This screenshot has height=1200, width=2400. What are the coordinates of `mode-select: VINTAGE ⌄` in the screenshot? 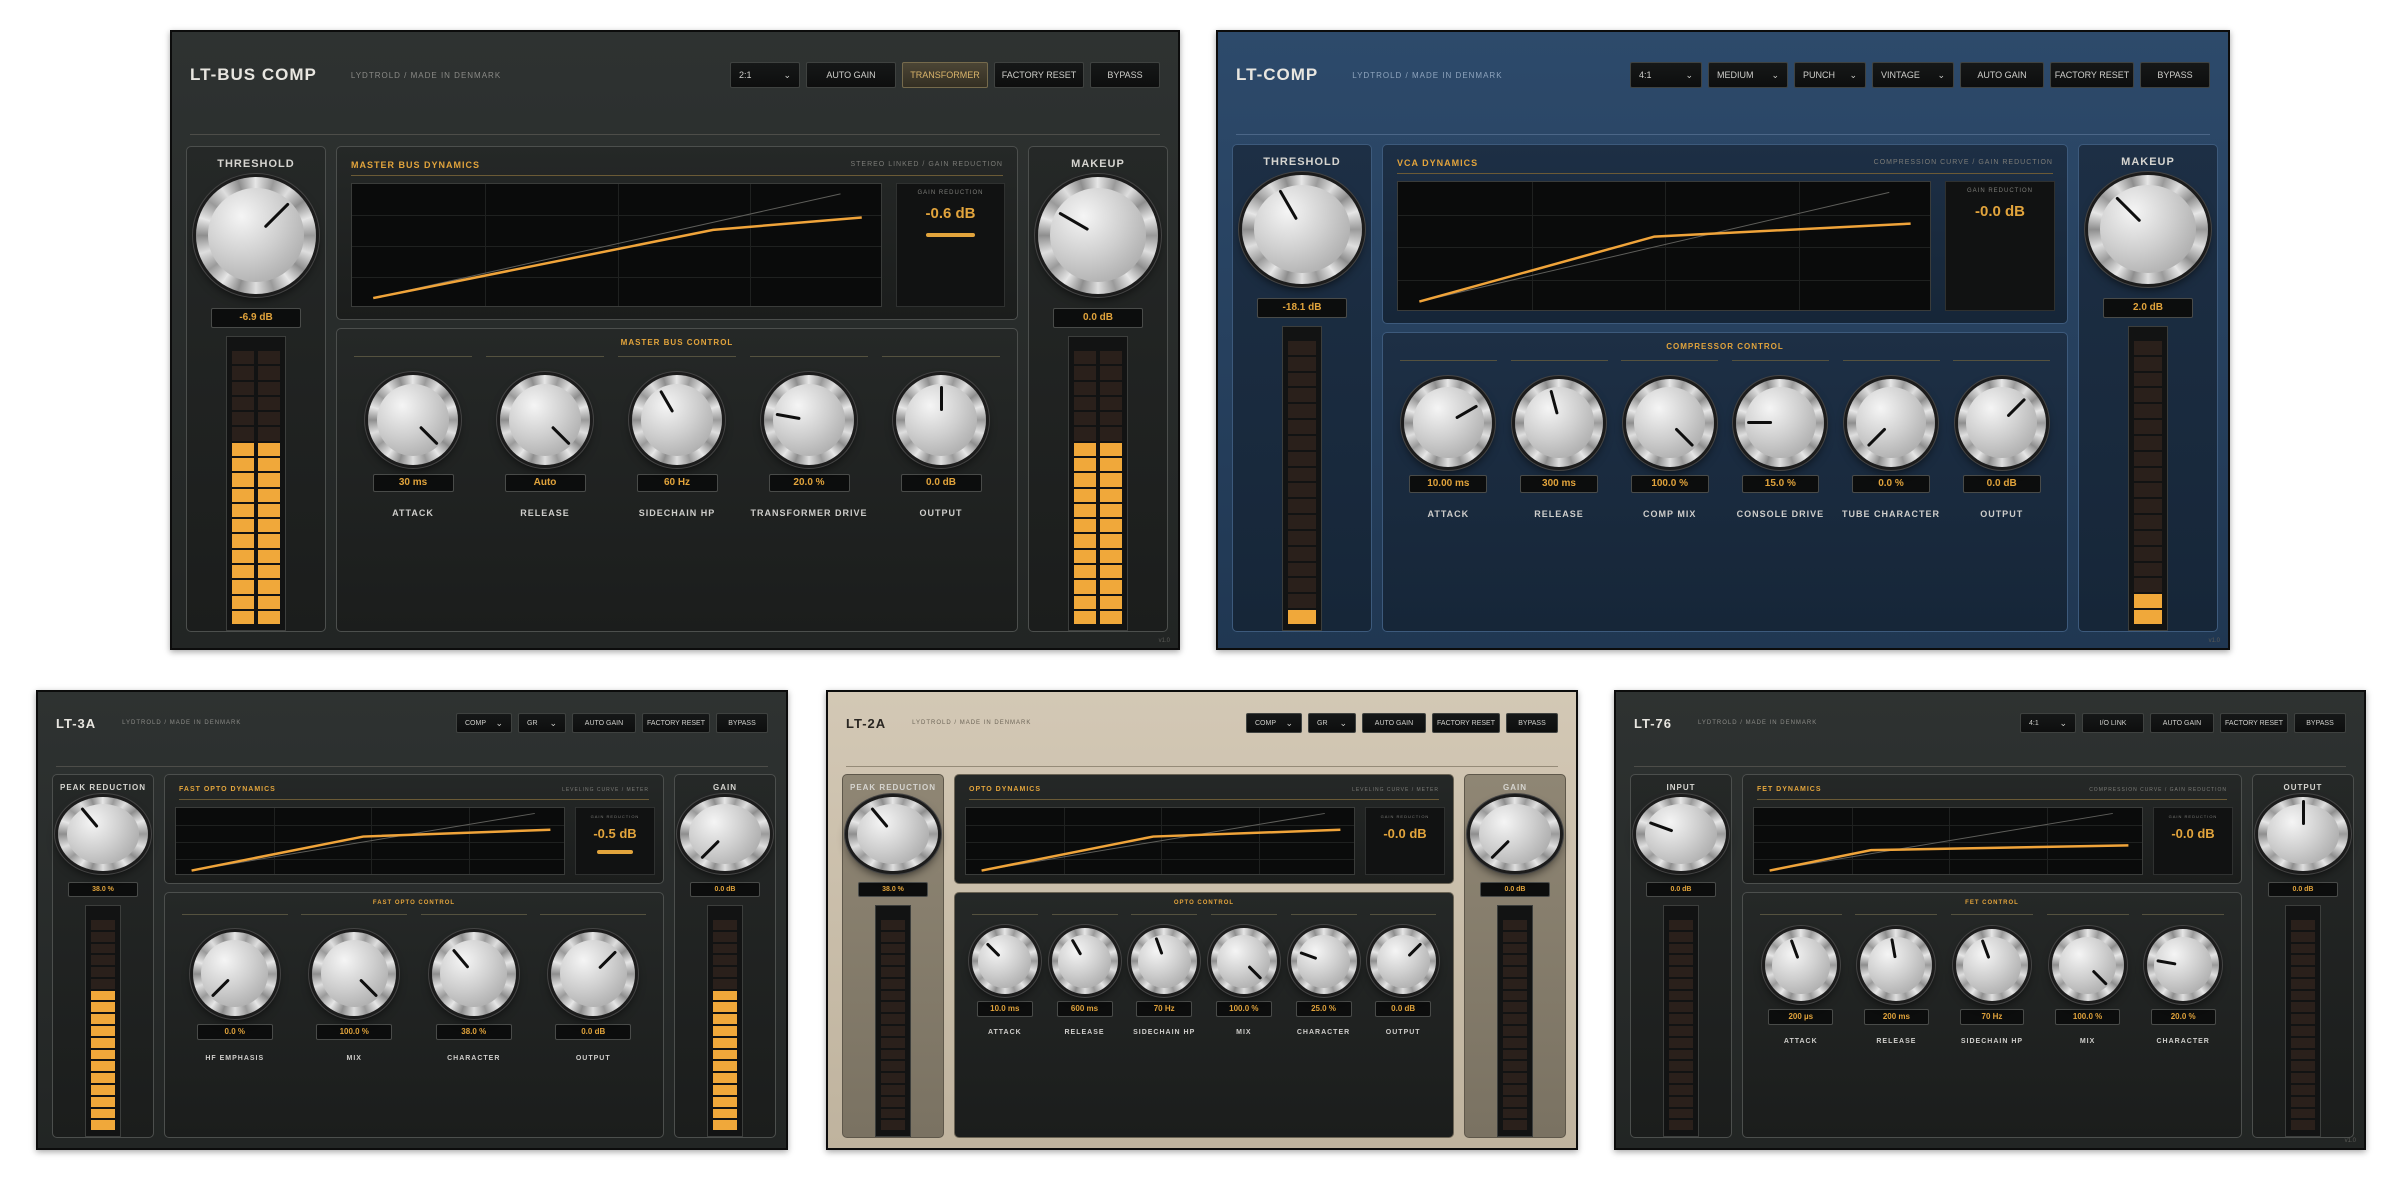 It's located at (1913, 75).